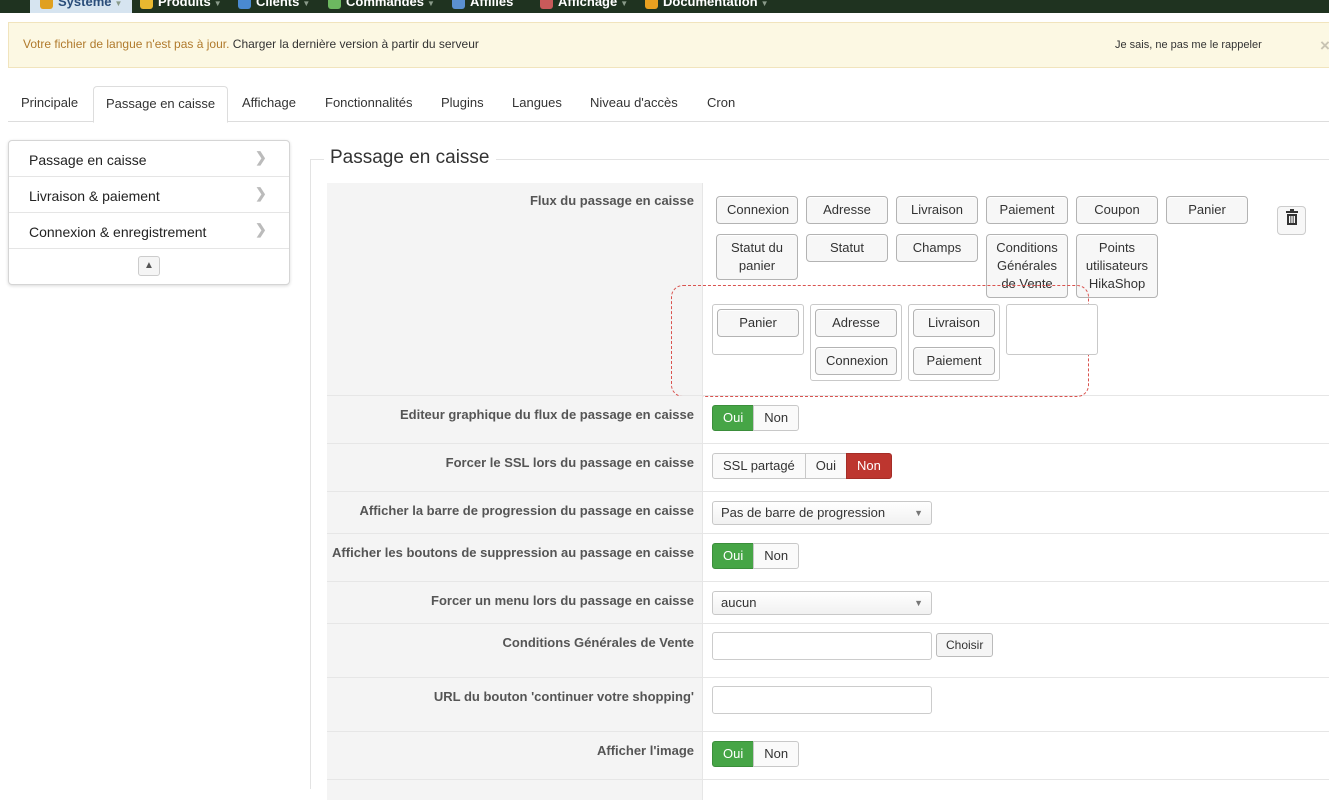  What do you see at coordinates (733, 754) in the screenshot?
I see `image-oui-button: Oui` at bounding box center [733, 754].